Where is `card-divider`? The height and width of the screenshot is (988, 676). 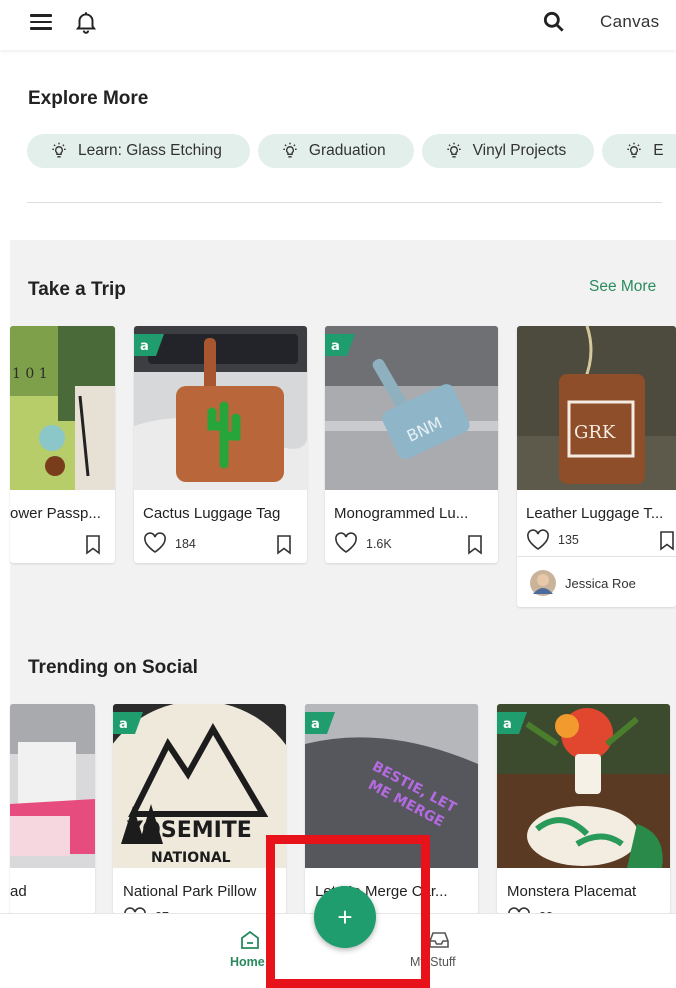 card-divider is located at coordinates (596, 556).